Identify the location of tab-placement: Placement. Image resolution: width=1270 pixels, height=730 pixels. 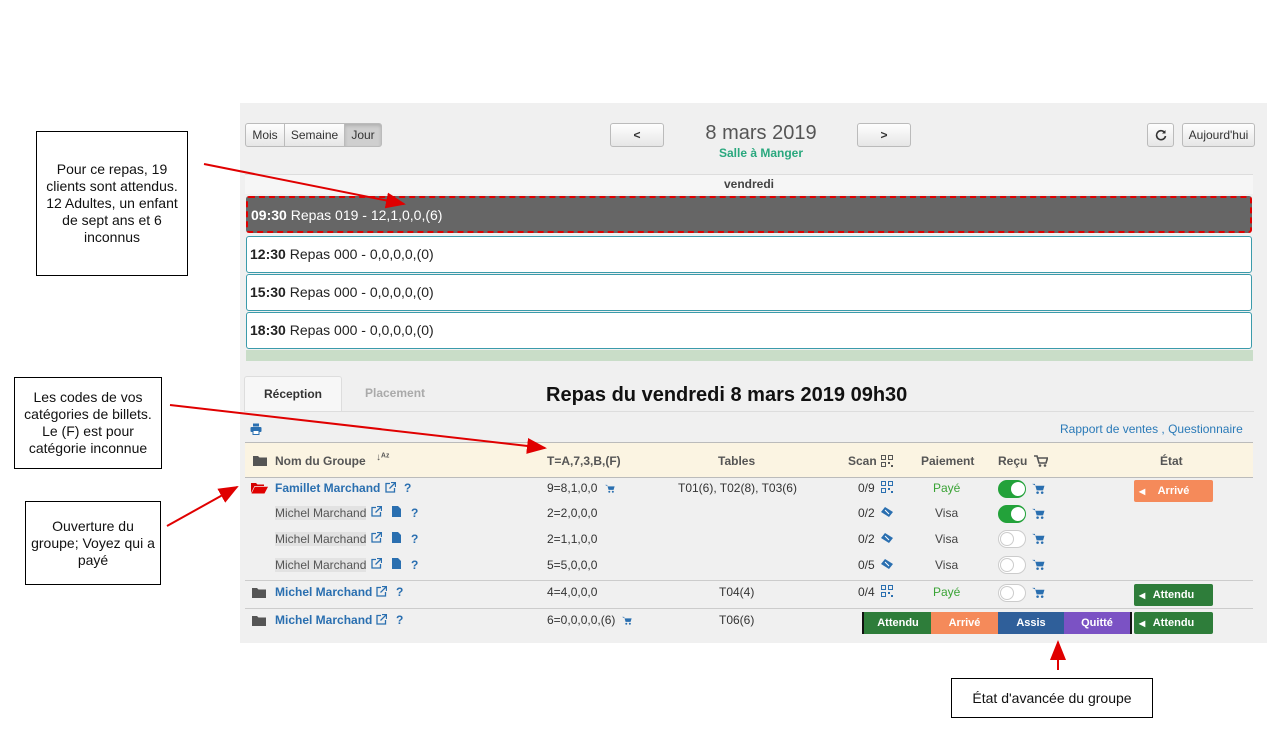
(395, 393).